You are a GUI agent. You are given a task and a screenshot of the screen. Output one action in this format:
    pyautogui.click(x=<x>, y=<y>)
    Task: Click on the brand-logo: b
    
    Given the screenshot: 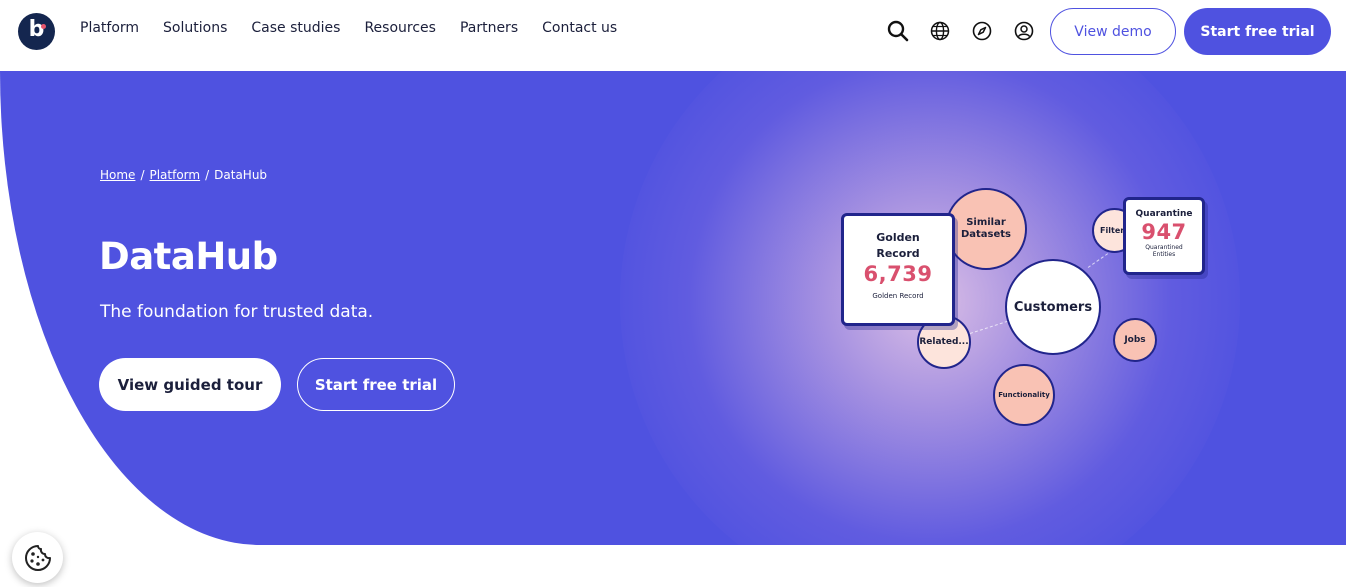 What is the action you would take?
    pyautogui.click(x=36, y=31)
    